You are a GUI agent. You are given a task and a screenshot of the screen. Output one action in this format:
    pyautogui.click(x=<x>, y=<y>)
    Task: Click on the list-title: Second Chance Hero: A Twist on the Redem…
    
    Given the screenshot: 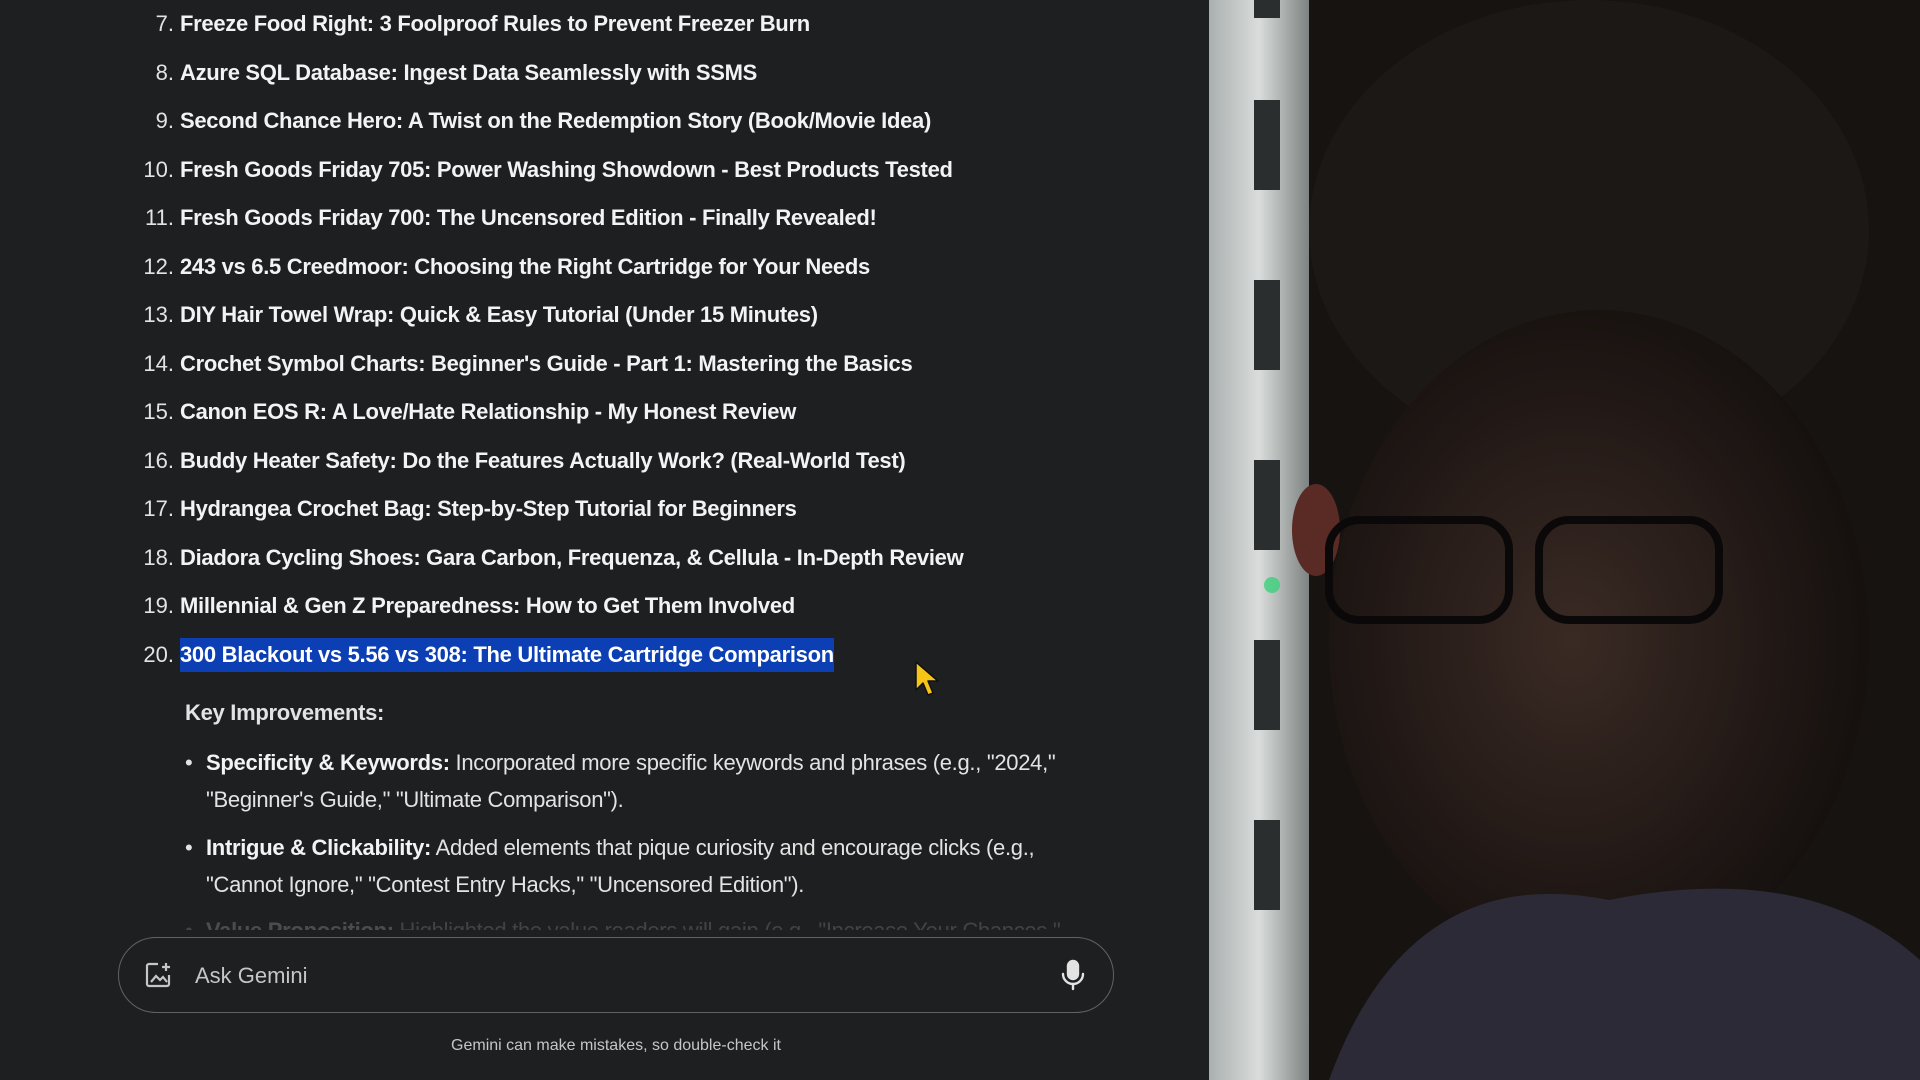 What is the action you would take?
    pyautogui.click(x=555, y=121)
    